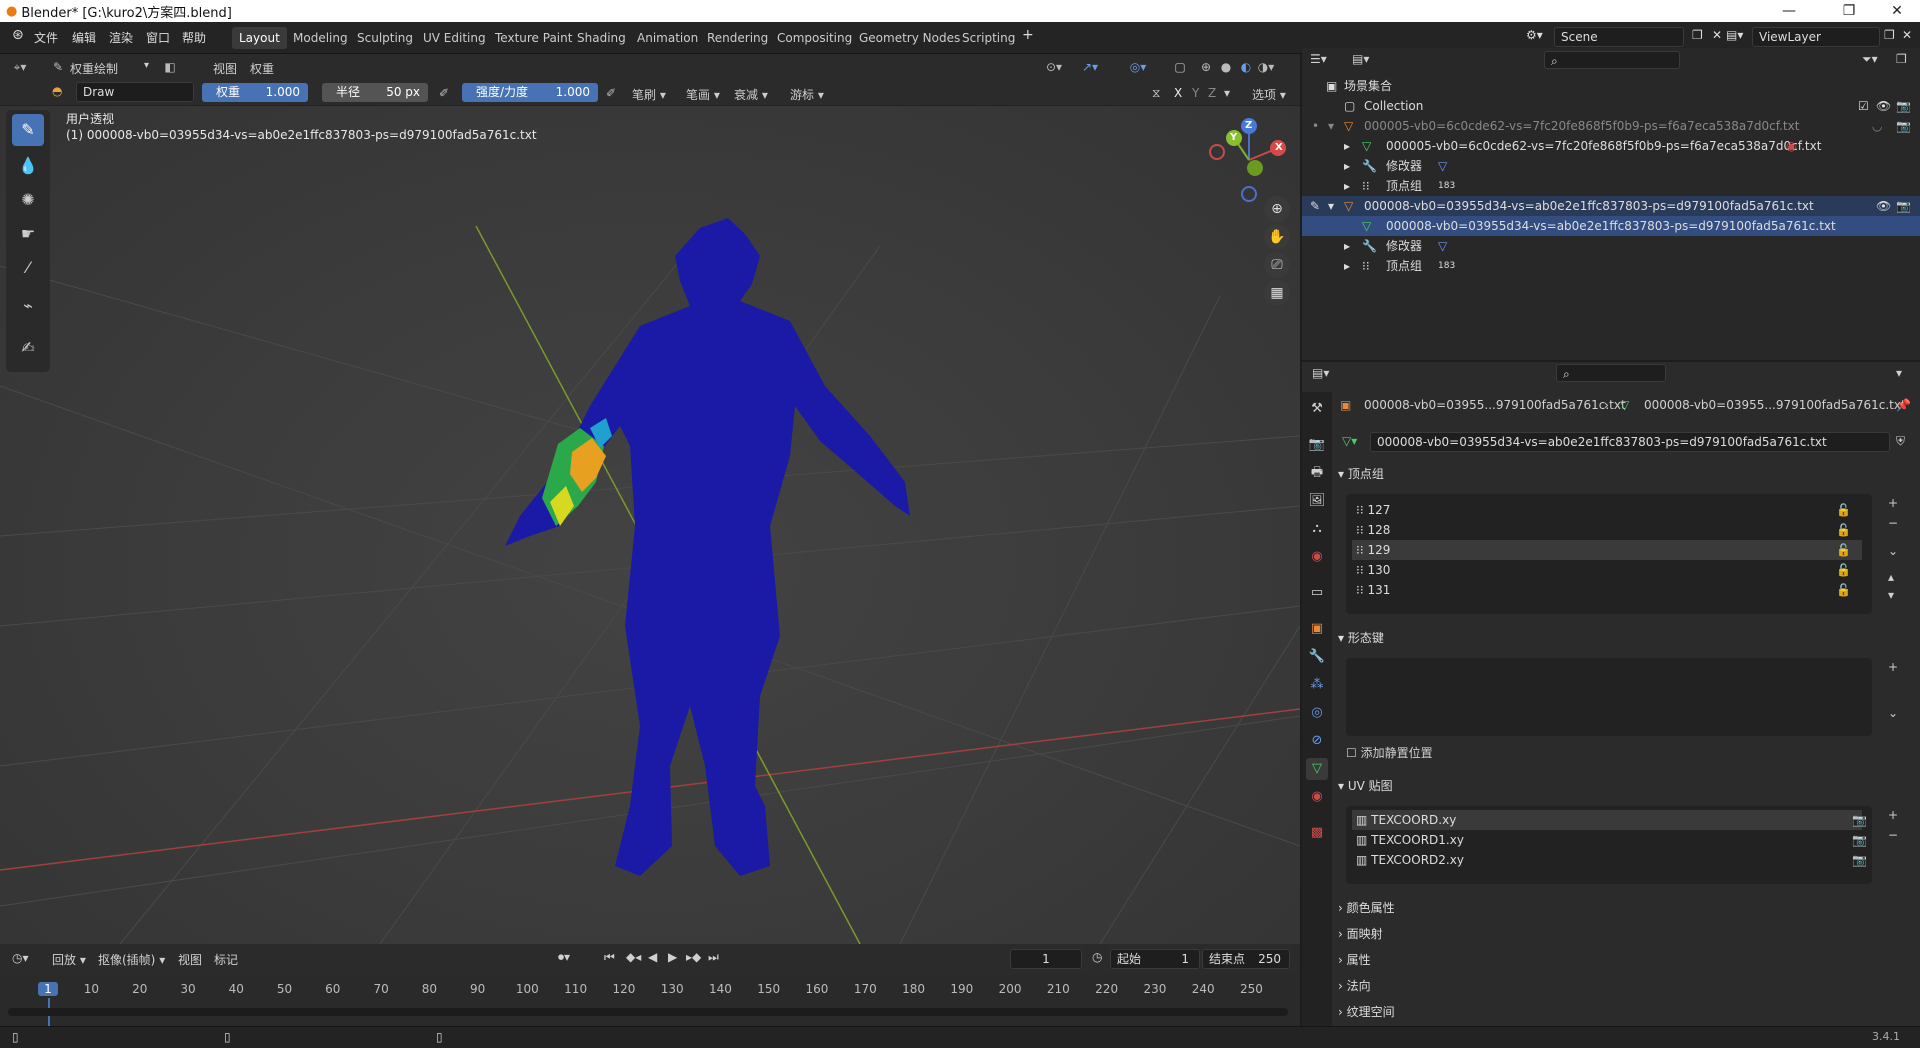 The height and width of the screenshot is (1048, 1920). I want to click on properties-options-icon: ▾, so click(1899, 373).